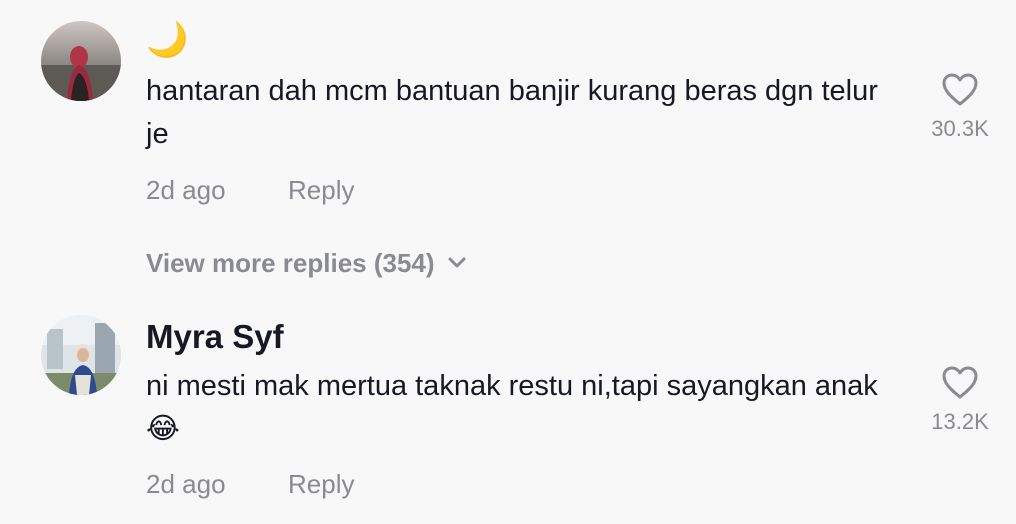  I want to click on comment-username: Myra Syf, so click(215, 337).